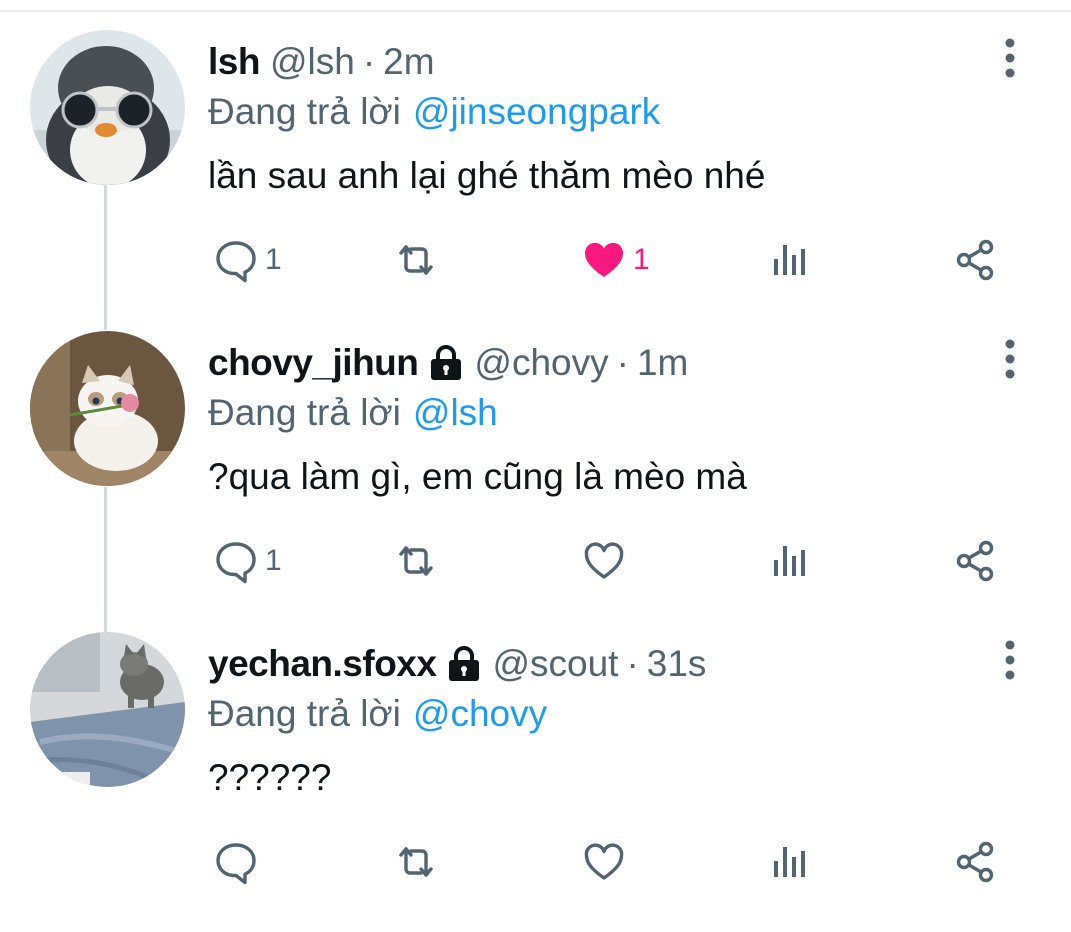 This screenshot has height=932, width=1071. I want to click on reply-mention-link: @chovy, so click(480, 714).